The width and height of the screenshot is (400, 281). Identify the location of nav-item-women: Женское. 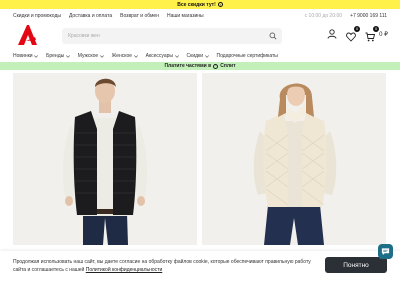
(125, 56).